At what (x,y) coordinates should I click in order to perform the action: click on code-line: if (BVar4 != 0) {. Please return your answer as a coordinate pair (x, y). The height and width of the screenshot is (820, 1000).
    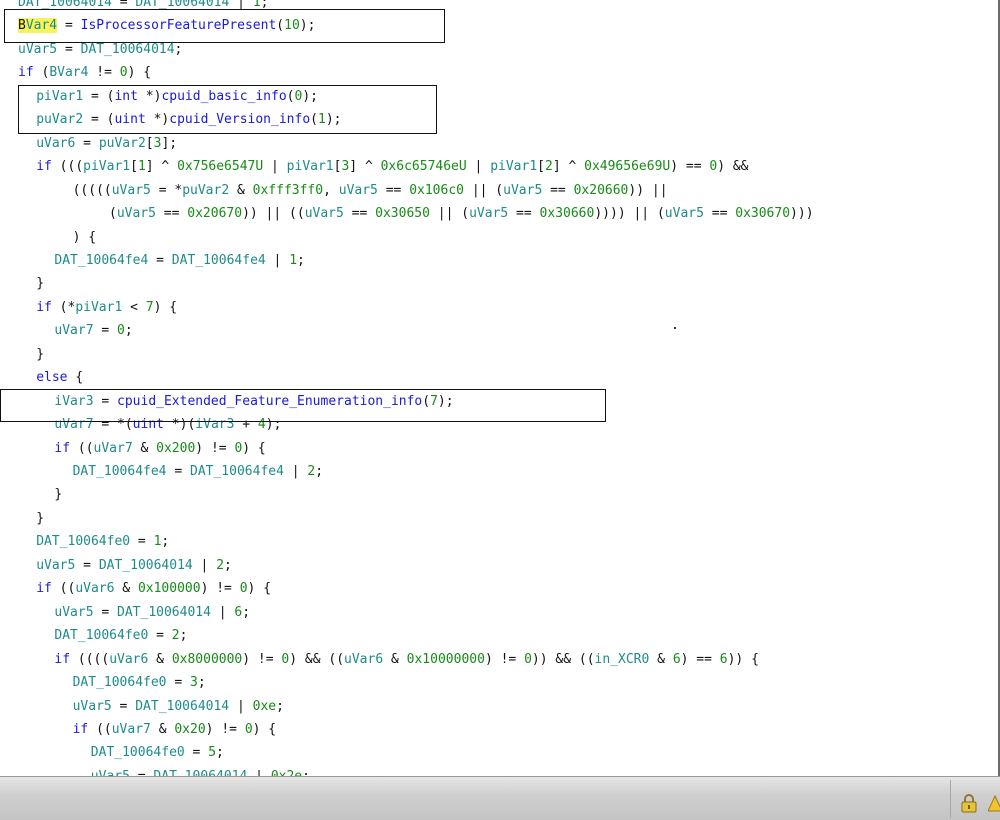
    Looking at the image, I should click on (84, 72).